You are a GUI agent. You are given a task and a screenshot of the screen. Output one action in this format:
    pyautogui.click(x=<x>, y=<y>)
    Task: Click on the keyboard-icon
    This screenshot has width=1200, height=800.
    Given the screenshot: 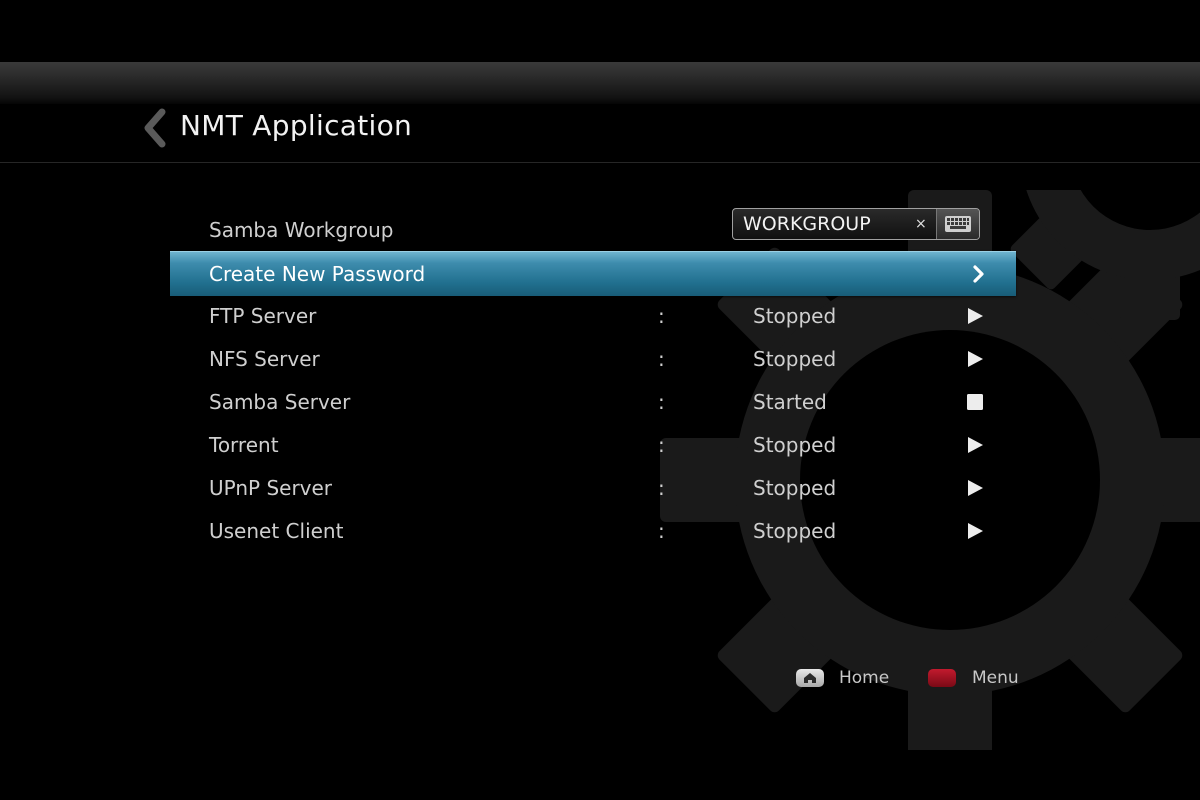 What is the action you would take?
    pyautogui.click(x=958, y=224)
    